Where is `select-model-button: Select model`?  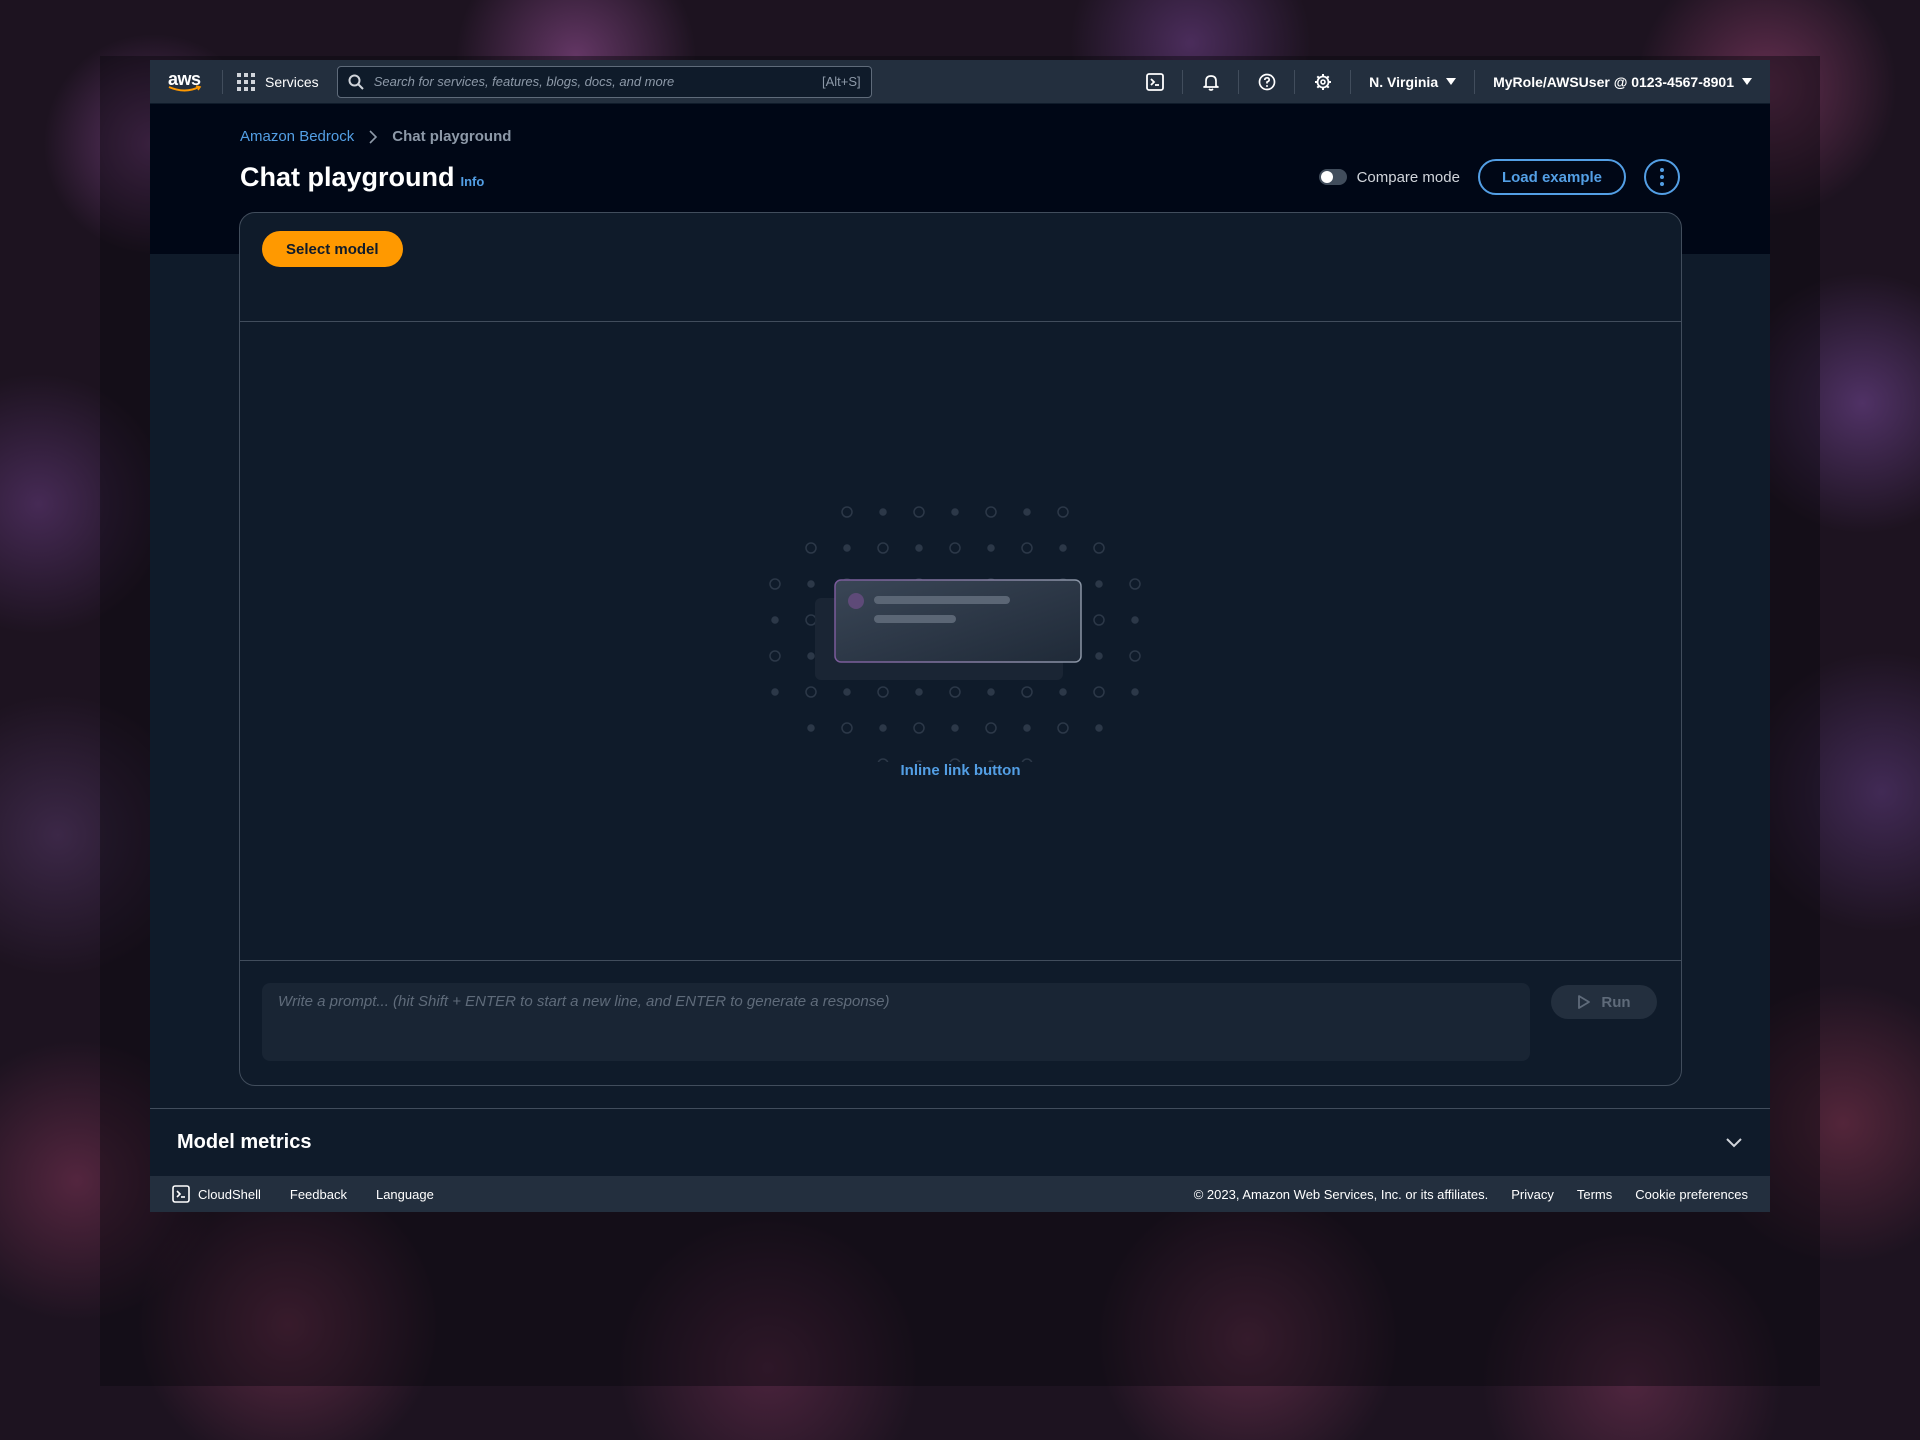
select-model-button: Select model is located at coordinates (332, 249).